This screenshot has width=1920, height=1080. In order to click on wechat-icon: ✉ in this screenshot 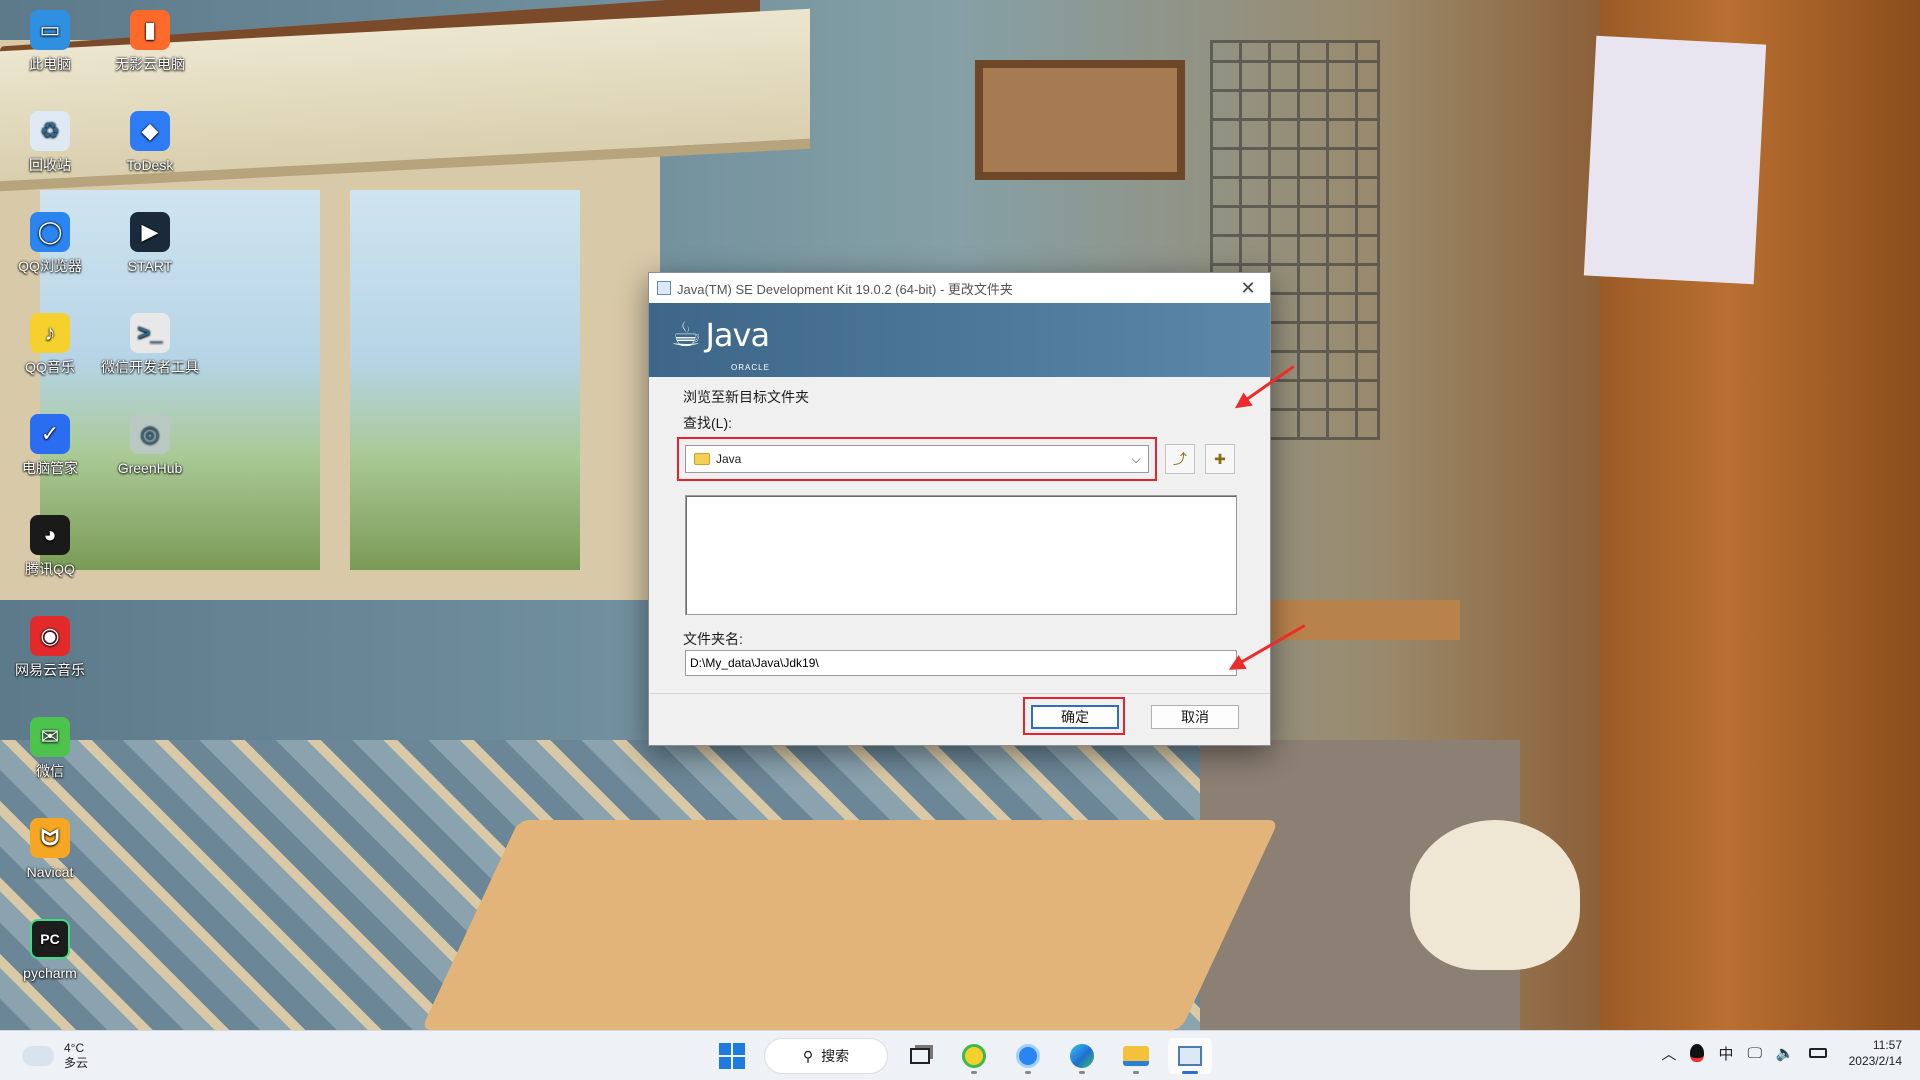, I will do `click(50, 737)`.